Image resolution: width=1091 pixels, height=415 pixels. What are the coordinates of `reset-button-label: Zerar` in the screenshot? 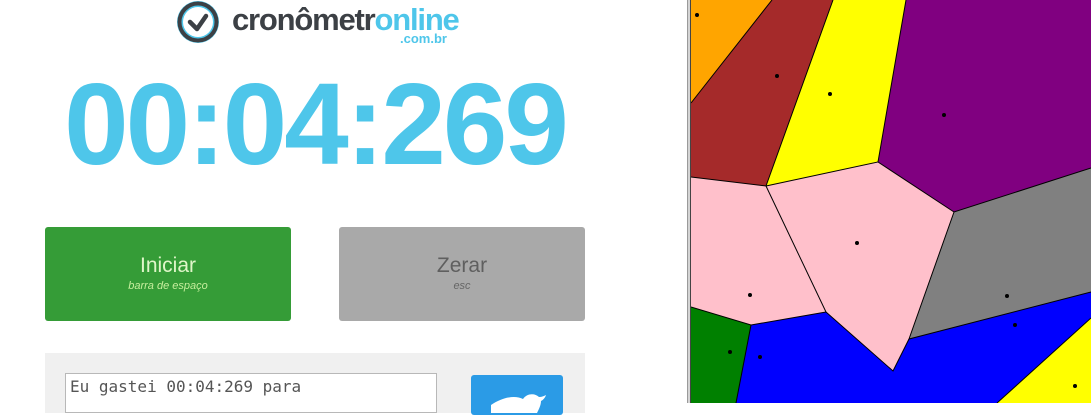 It's located at (462, 265).